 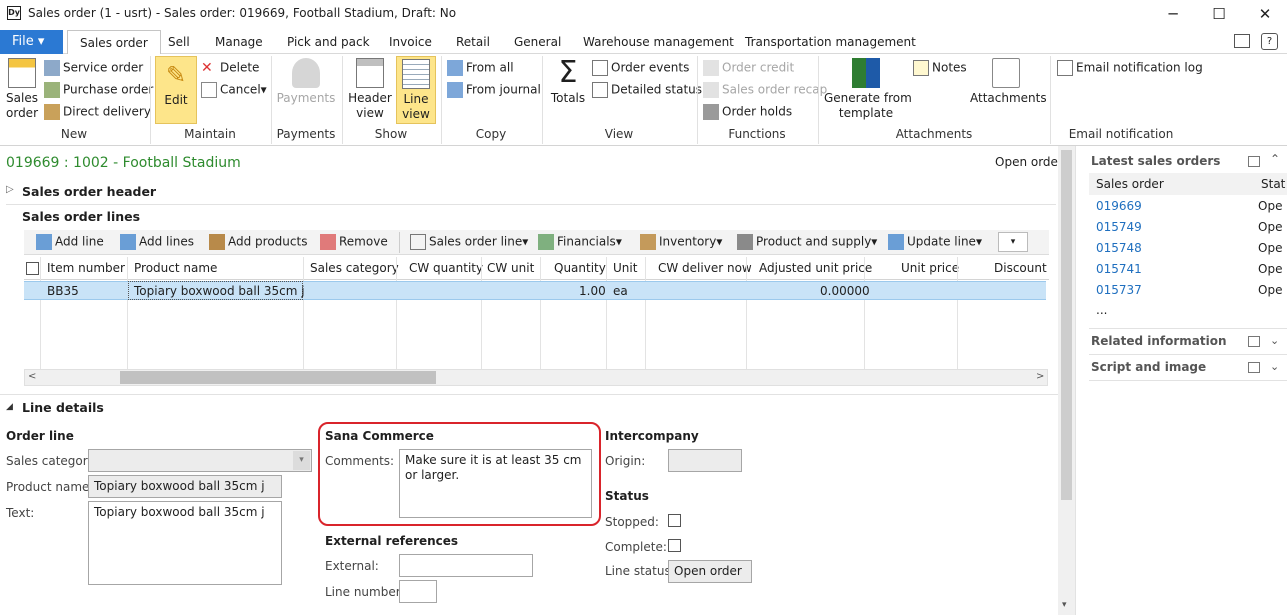 I want to click on minimize-button: ─, so click(x=1173, y=14).